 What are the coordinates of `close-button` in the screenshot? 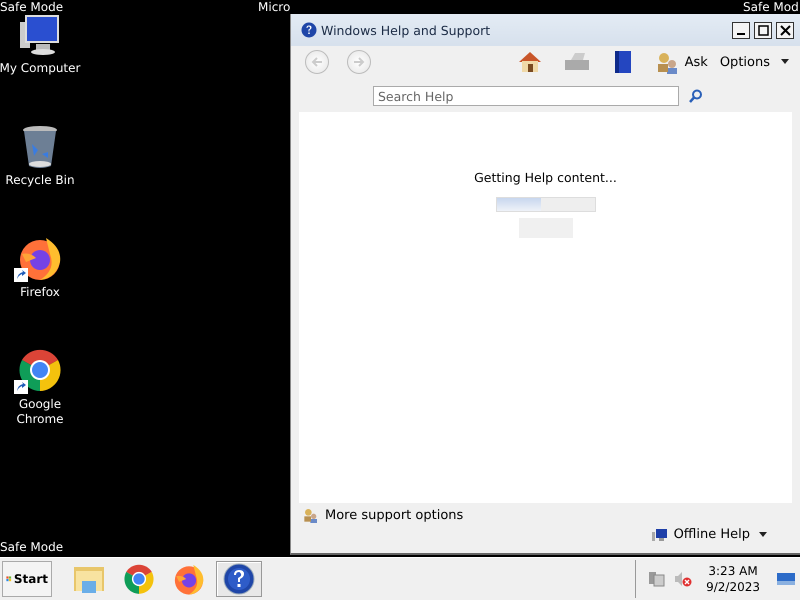 It's located at (785, 30).